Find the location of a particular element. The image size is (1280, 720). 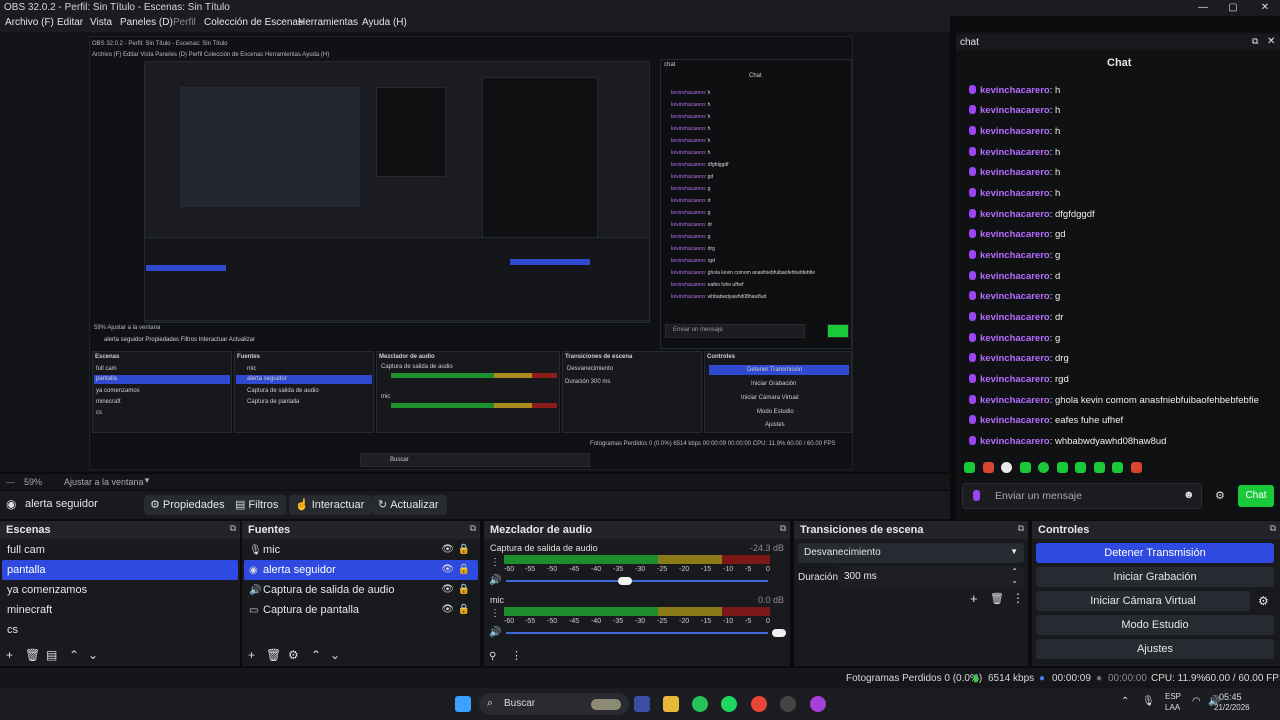

obs-icon is located at coordinates (788, 704).